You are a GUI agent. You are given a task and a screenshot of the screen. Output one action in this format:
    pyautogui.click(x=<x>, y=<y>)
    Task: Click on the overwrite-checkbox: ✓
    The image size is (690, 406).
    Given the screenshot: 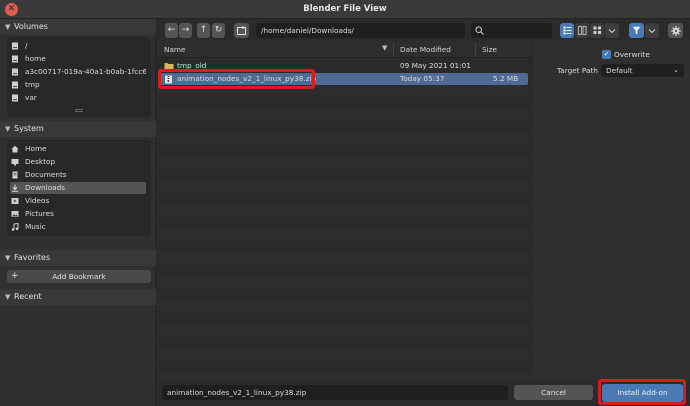 What is the action you would take?
    pyautogui.click(x=606, y=54)
    